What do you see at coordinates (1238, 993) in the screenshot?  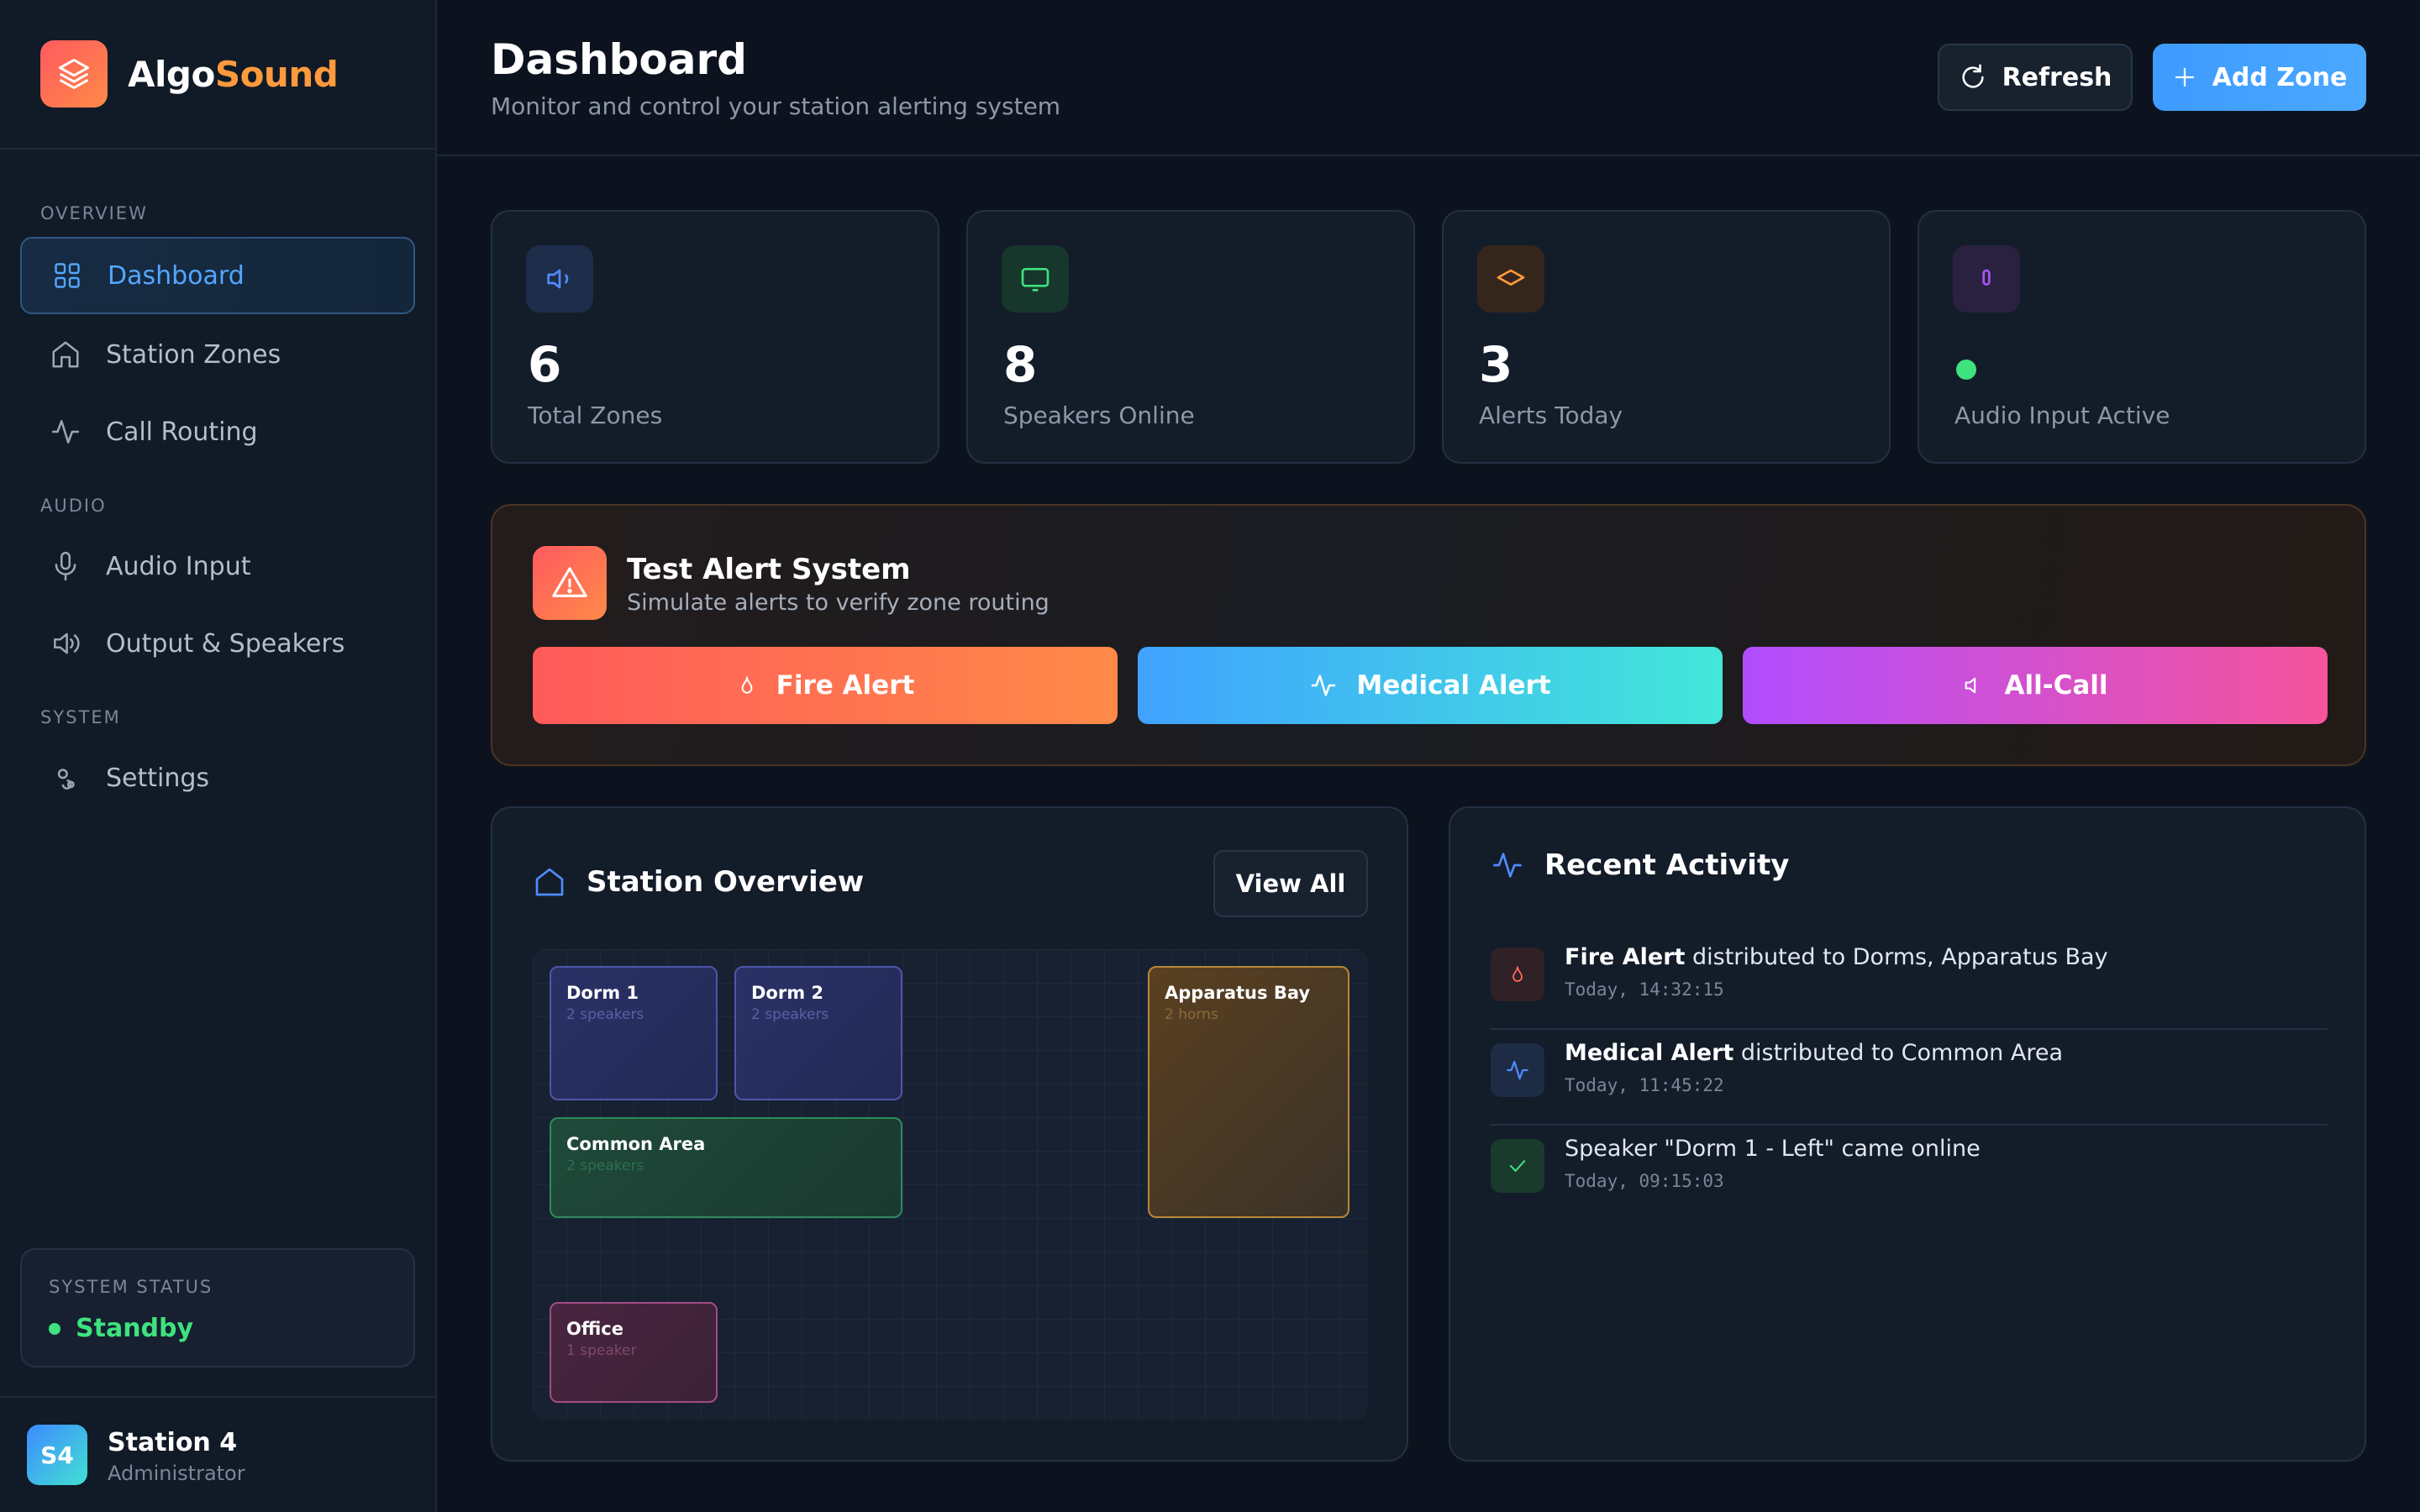 I see `zone-name: Apparatus Bay` at bounding box center [1238, 993].